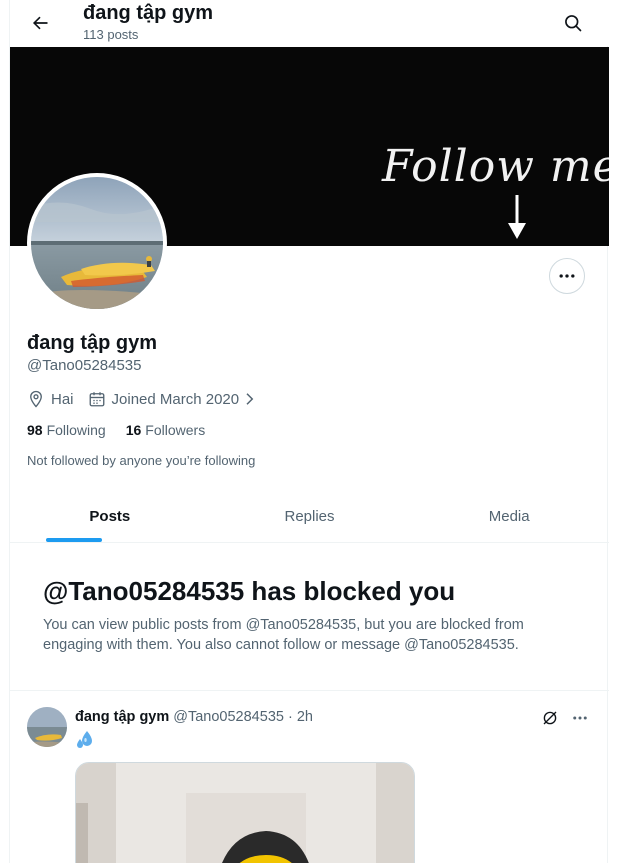 The width and height of the screenshot is (638, 863). What do you see at coordinates (36, 399) in the screenshot?
I see `location-pin-icon` at bounding box center [36, 399].